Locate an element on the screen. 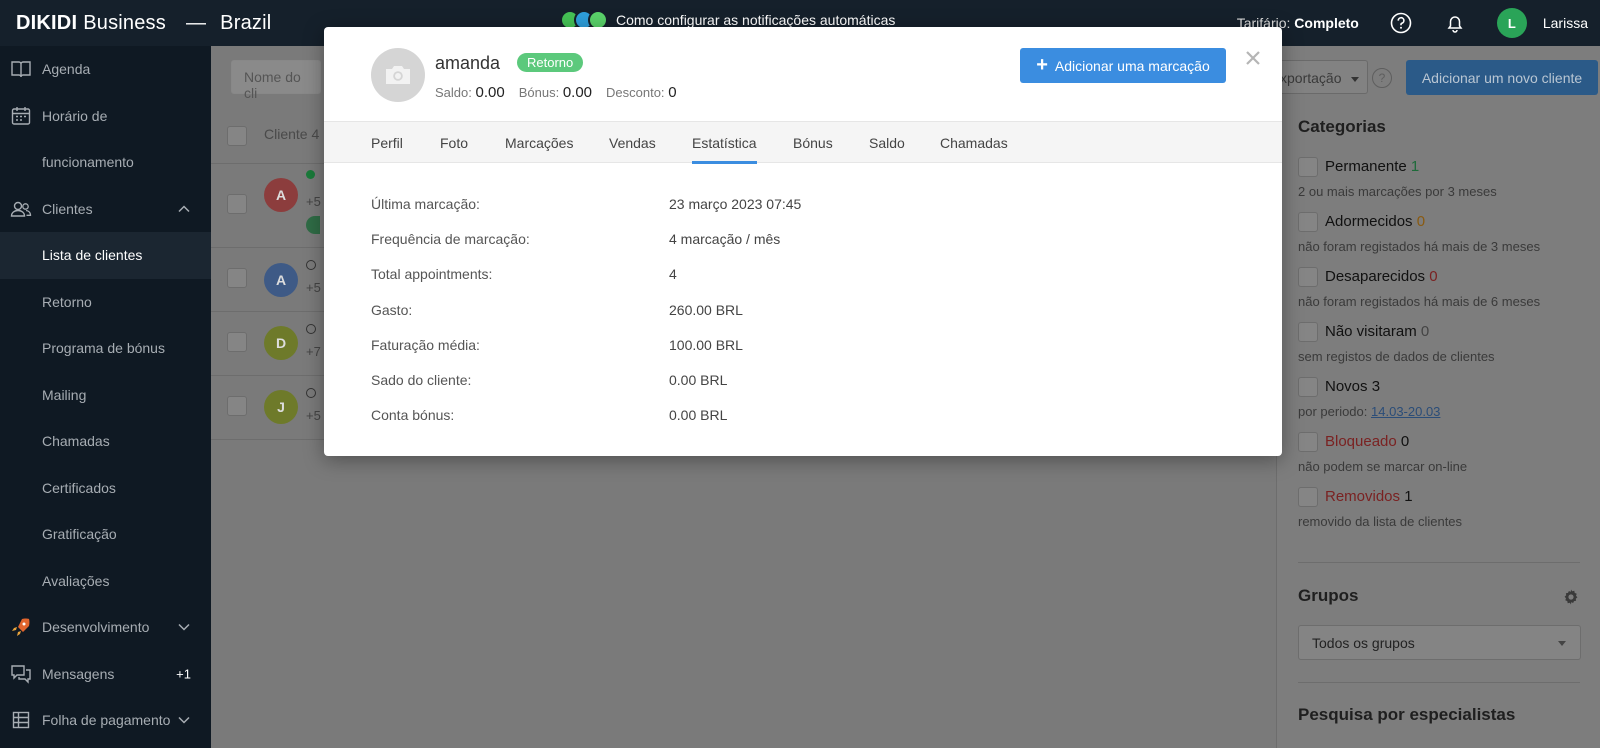 The height and width of the screenshot is (748, 1600). category-name: Novos is located at coordinates (1346, 386).